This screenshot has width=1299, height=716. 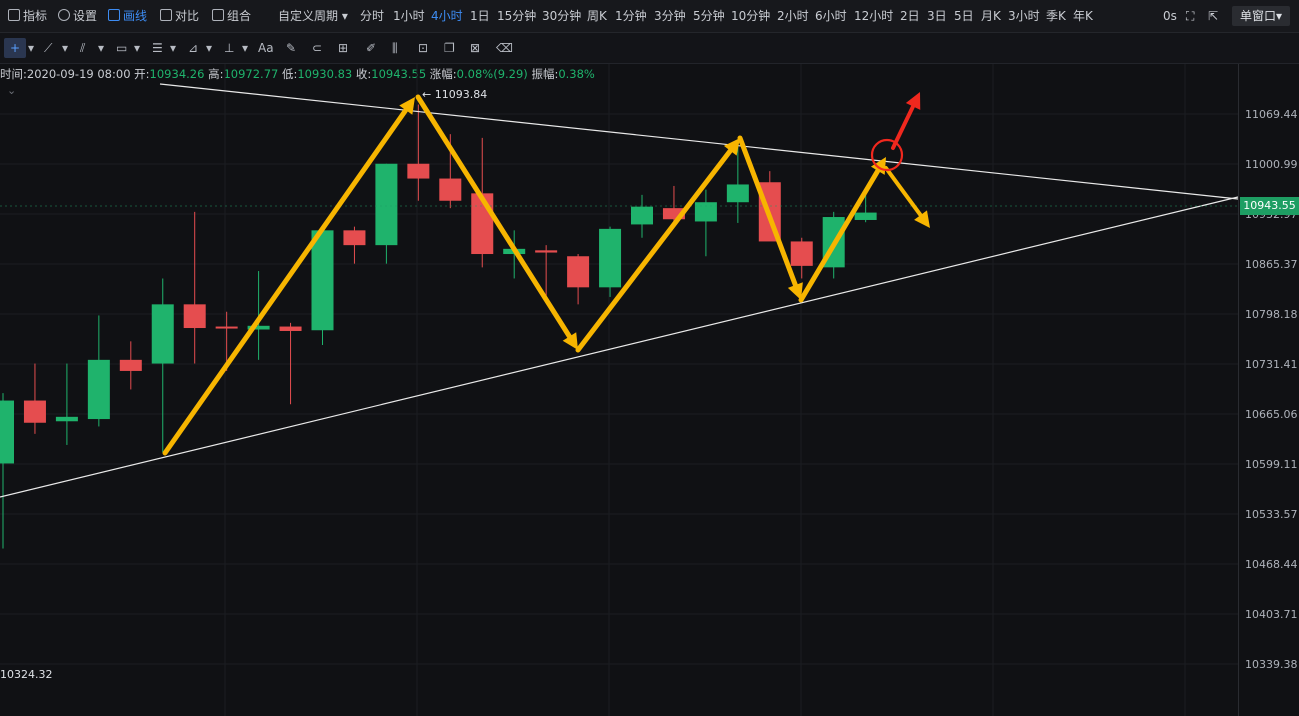 What do you see at coordinates (1271, 364) in the screenshot?
I see `price-tick-label: 10731.41` at bounding box center [1271, 364].